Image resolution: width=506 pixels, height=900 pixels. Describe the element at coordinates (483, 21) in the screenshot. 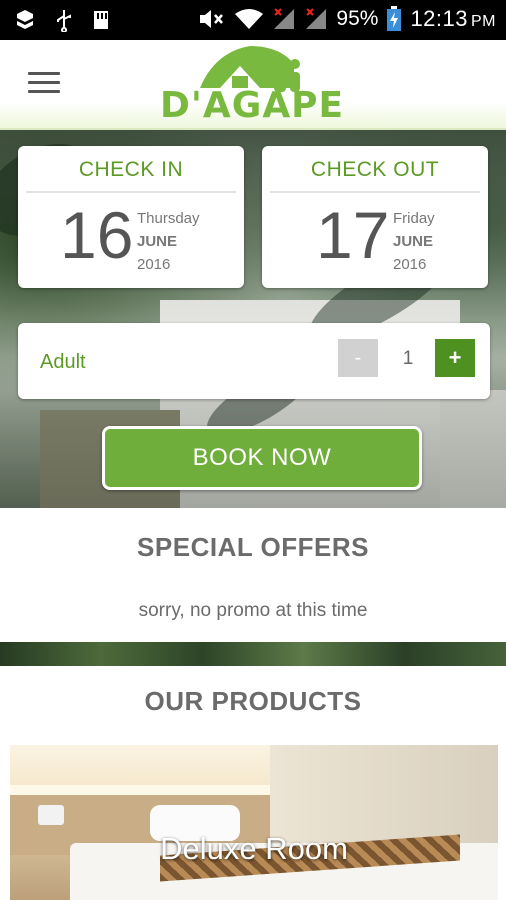

I see `clock-suffix: PM` at that location.